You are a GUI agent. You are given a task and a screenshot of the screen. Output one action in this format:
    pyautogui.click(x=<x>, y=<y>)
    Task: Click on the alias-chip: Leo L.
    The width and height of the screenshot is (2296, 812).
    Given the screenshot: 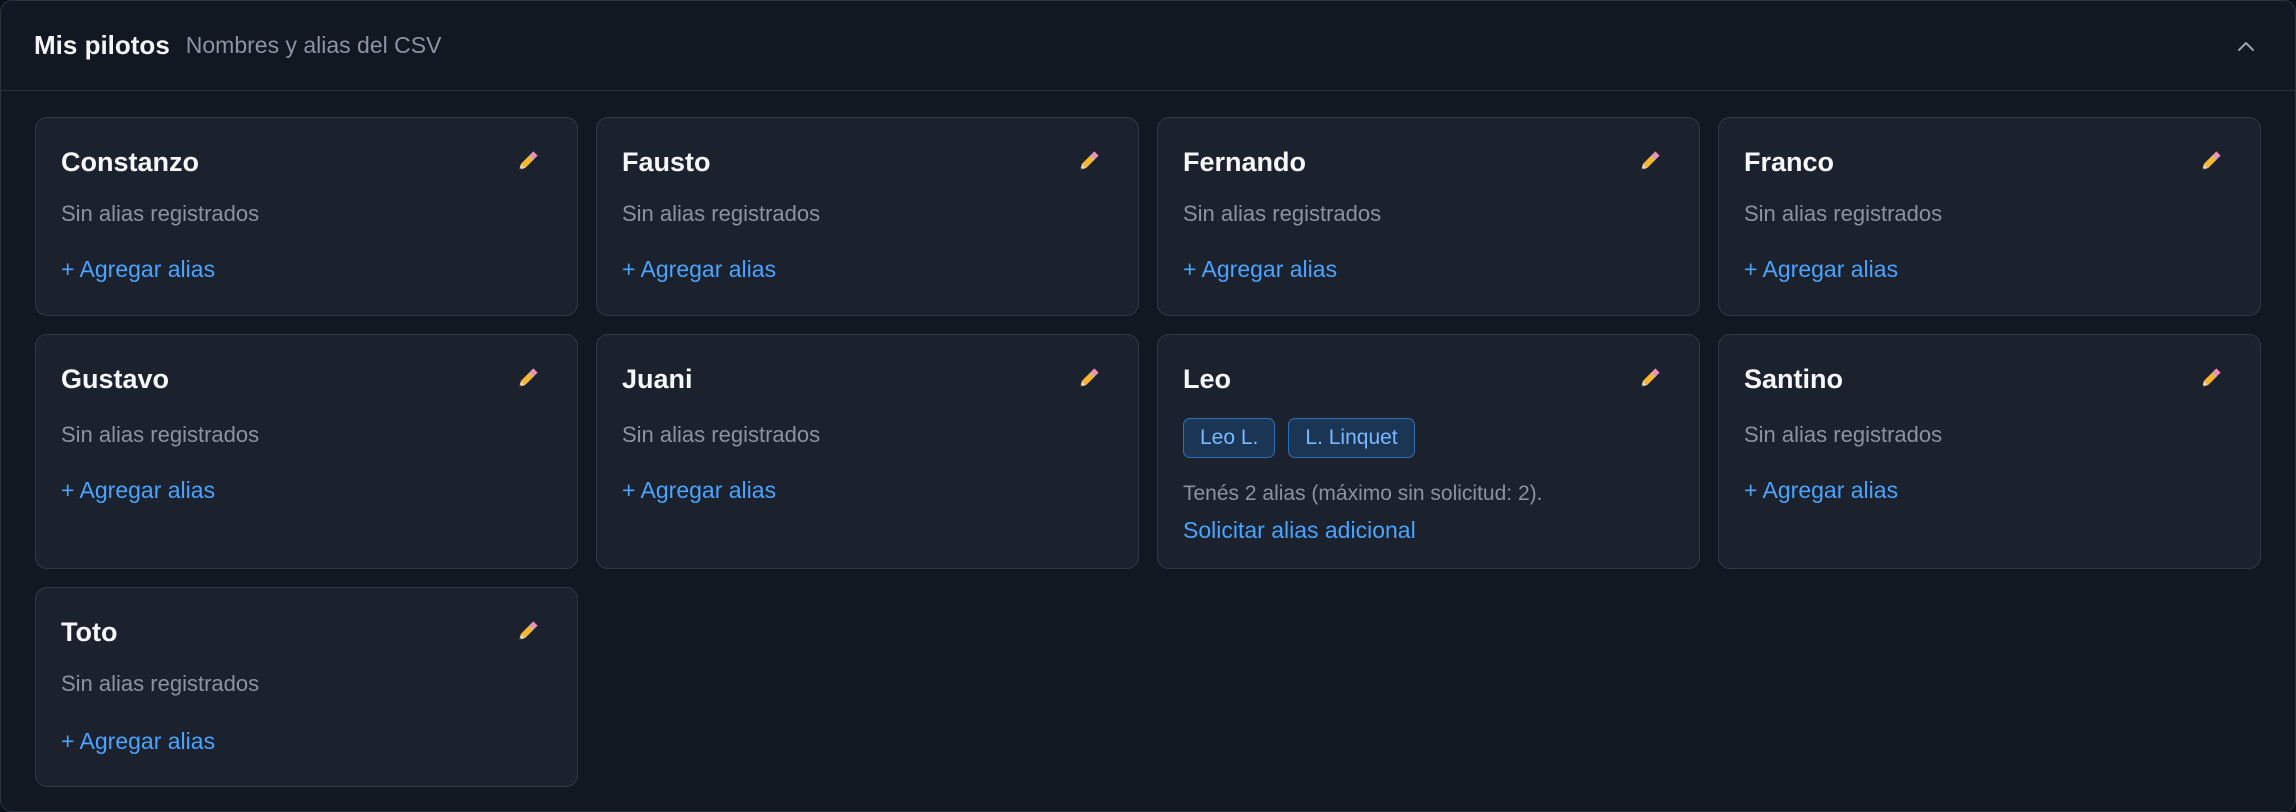 What is the action you would take?
    pyautogui.click(x=1229, y=438)
    